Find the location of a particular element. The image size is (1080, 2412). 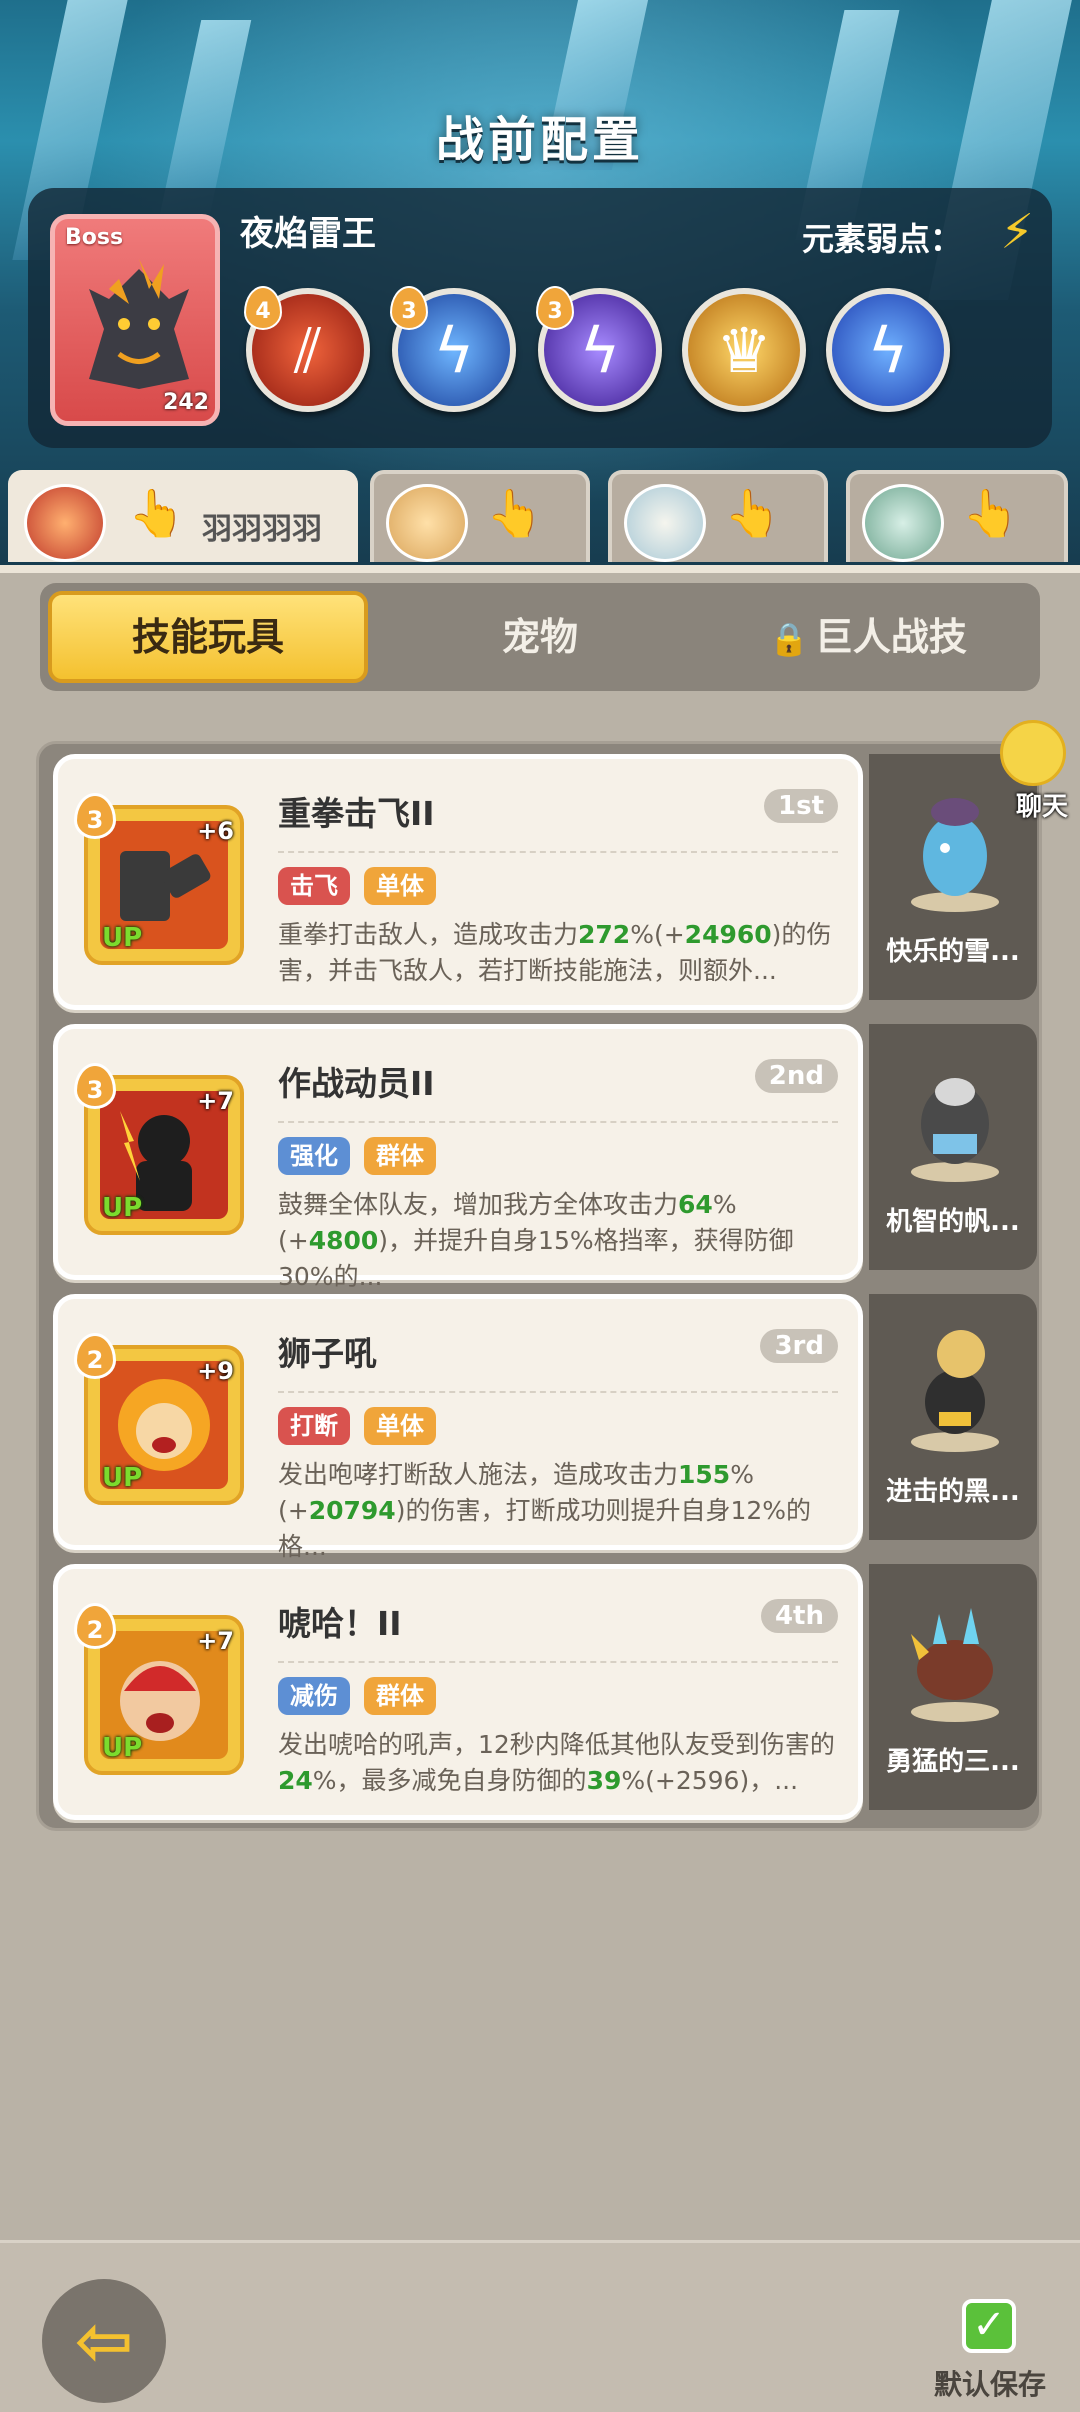

boss-skill-orb-1: 4 ⫽ is located at coordinates (307, 349).